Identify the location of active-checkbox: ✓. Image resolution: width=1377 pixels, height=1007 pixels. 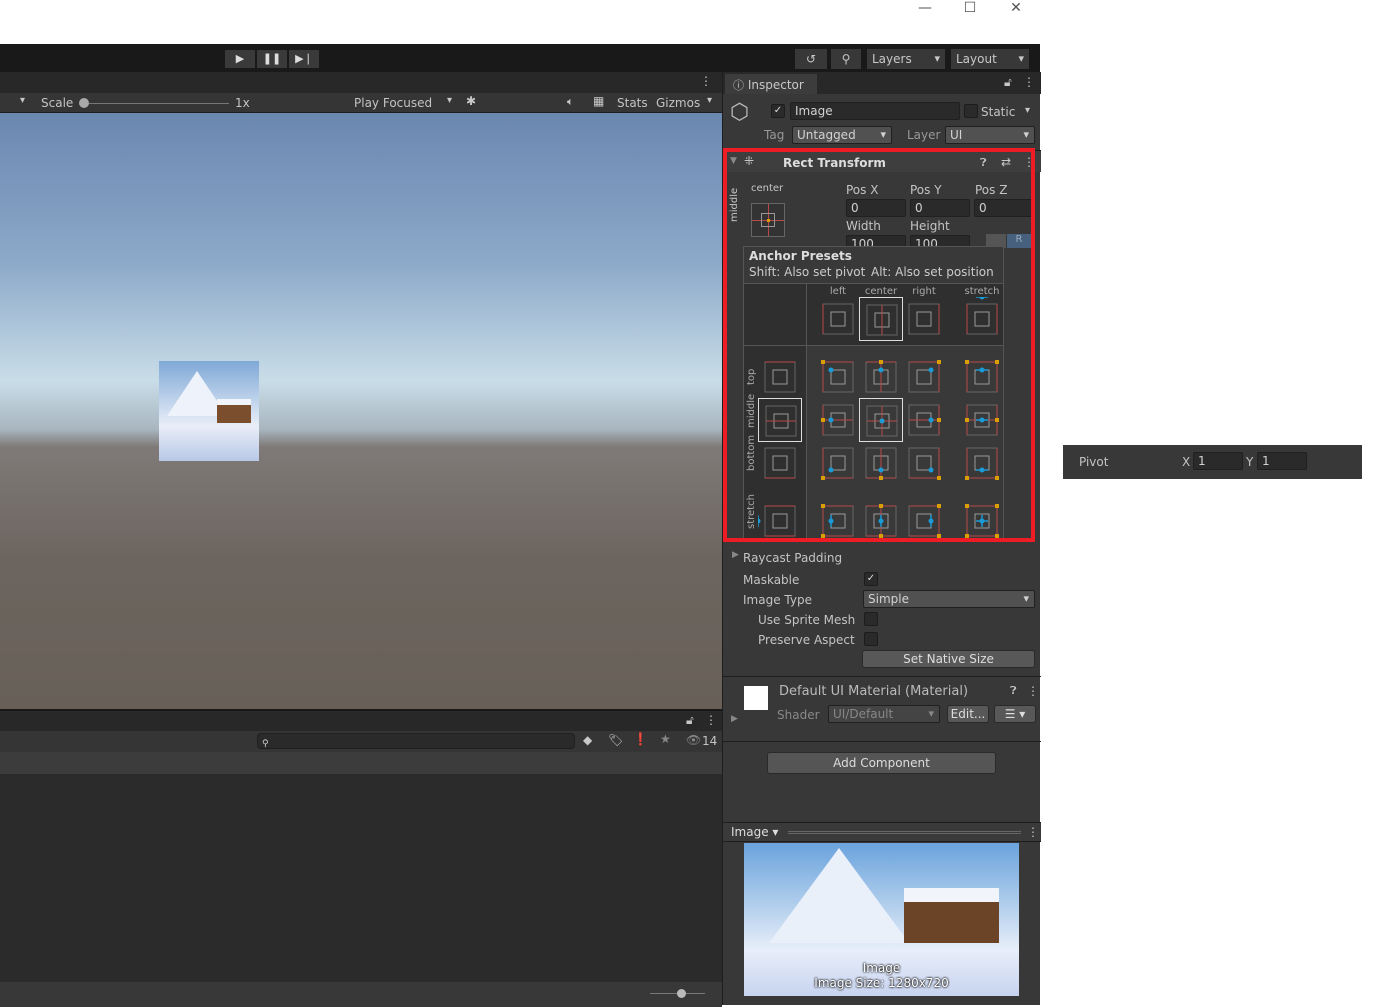
(778, 111).